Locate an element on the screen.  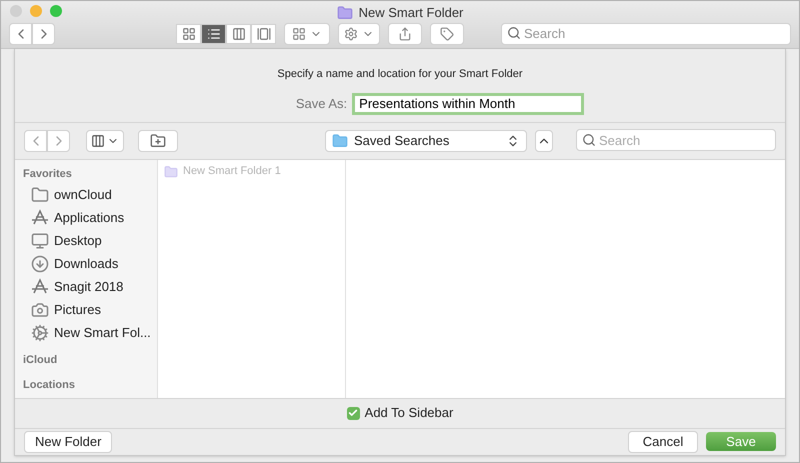
group-button is located at coordinates (307, 34).